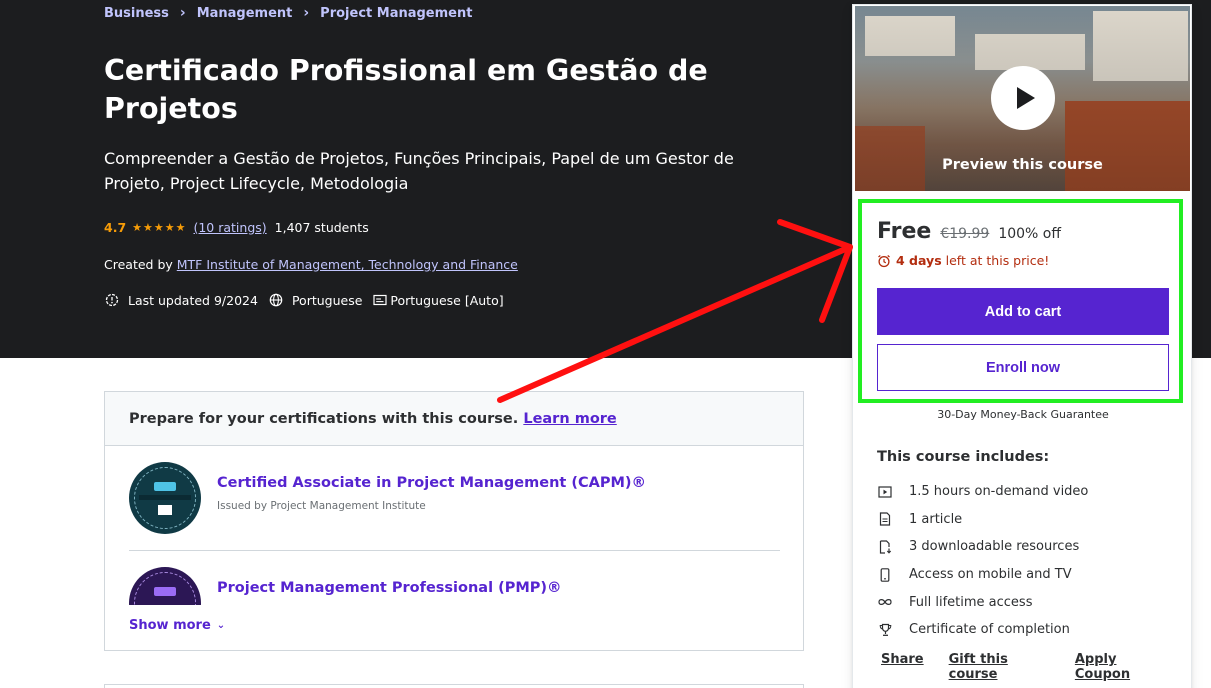 The width and height of the screenshot is (1211, 688). Describe the element at coordinates (229, 227) in the screenshot. I see `ratings-count-link: (10 ratings)` at that location.